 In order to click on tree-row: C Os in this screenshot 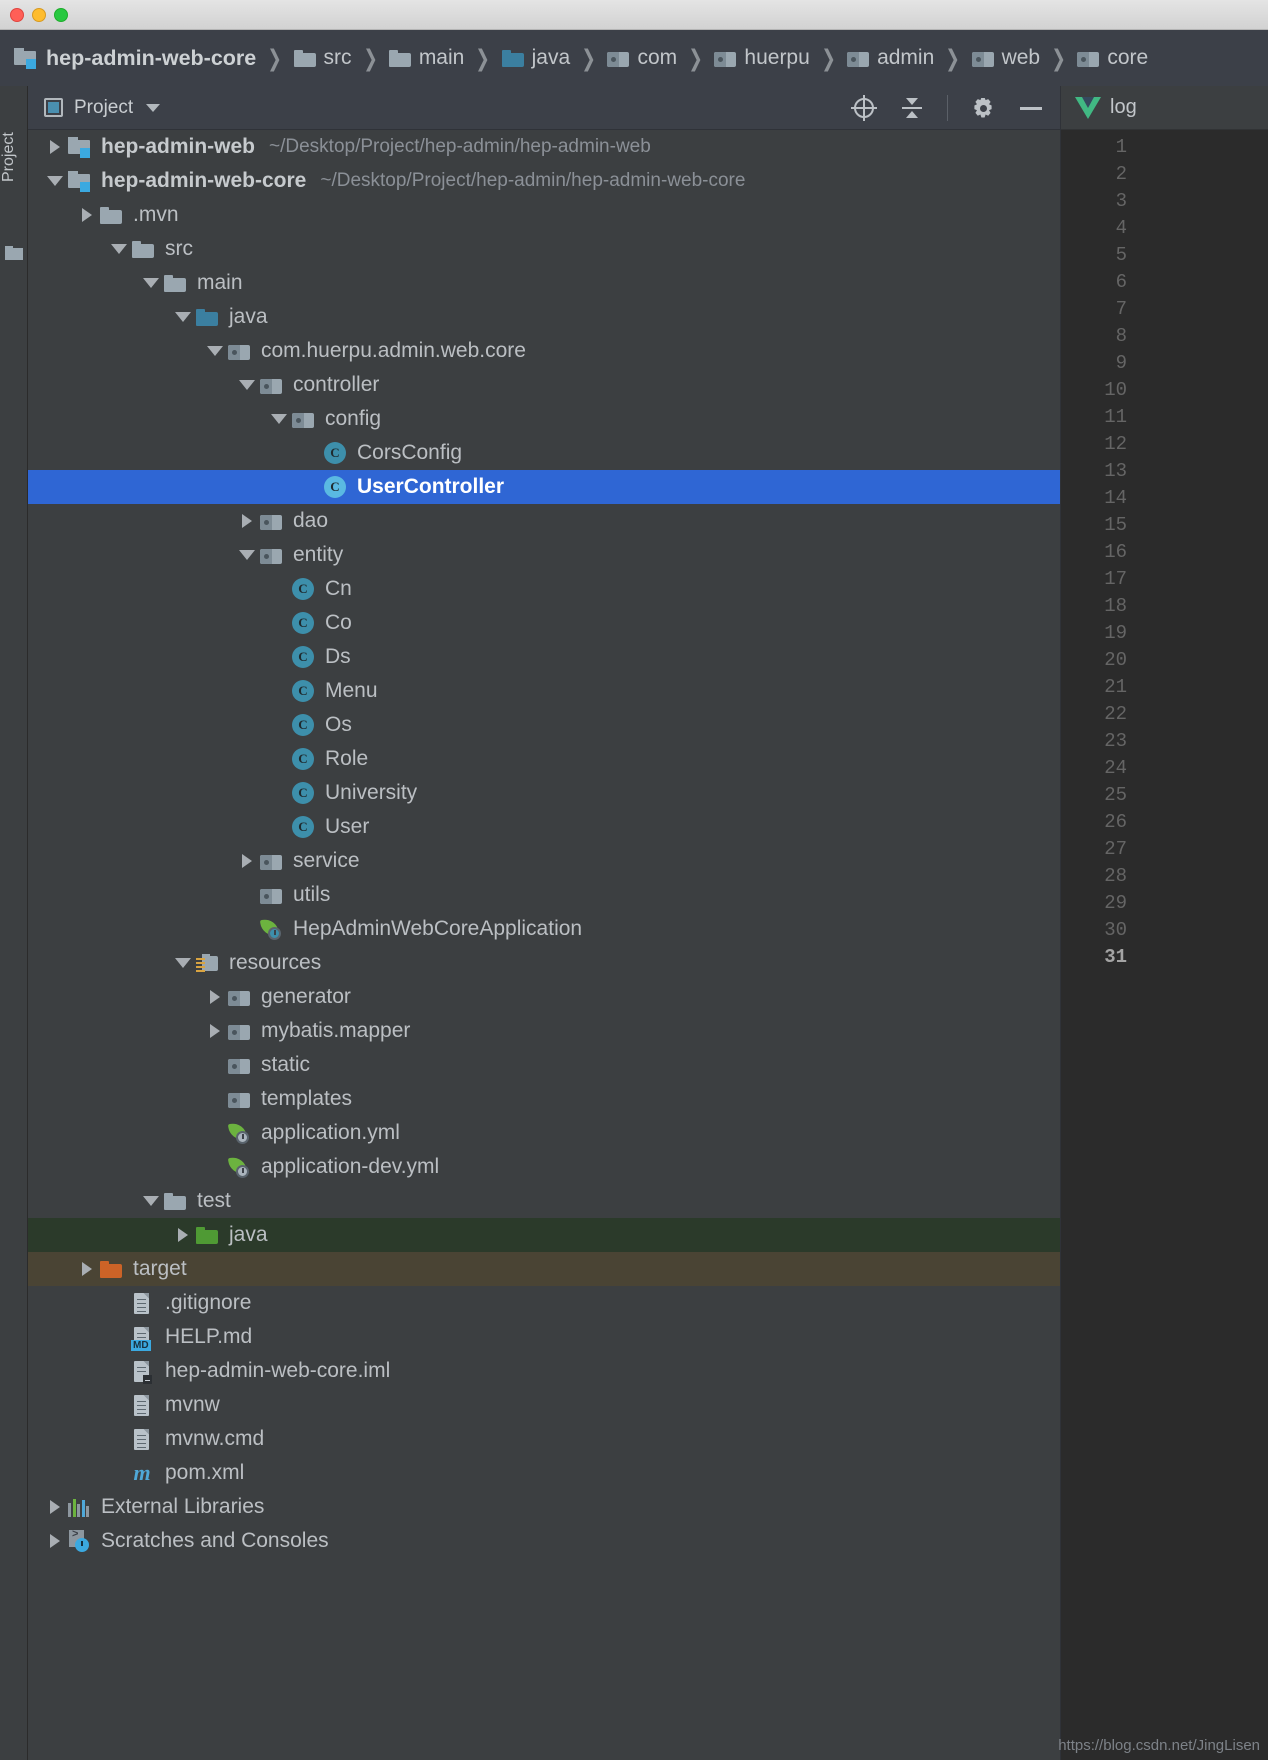, I will do `click(544, 725)`.